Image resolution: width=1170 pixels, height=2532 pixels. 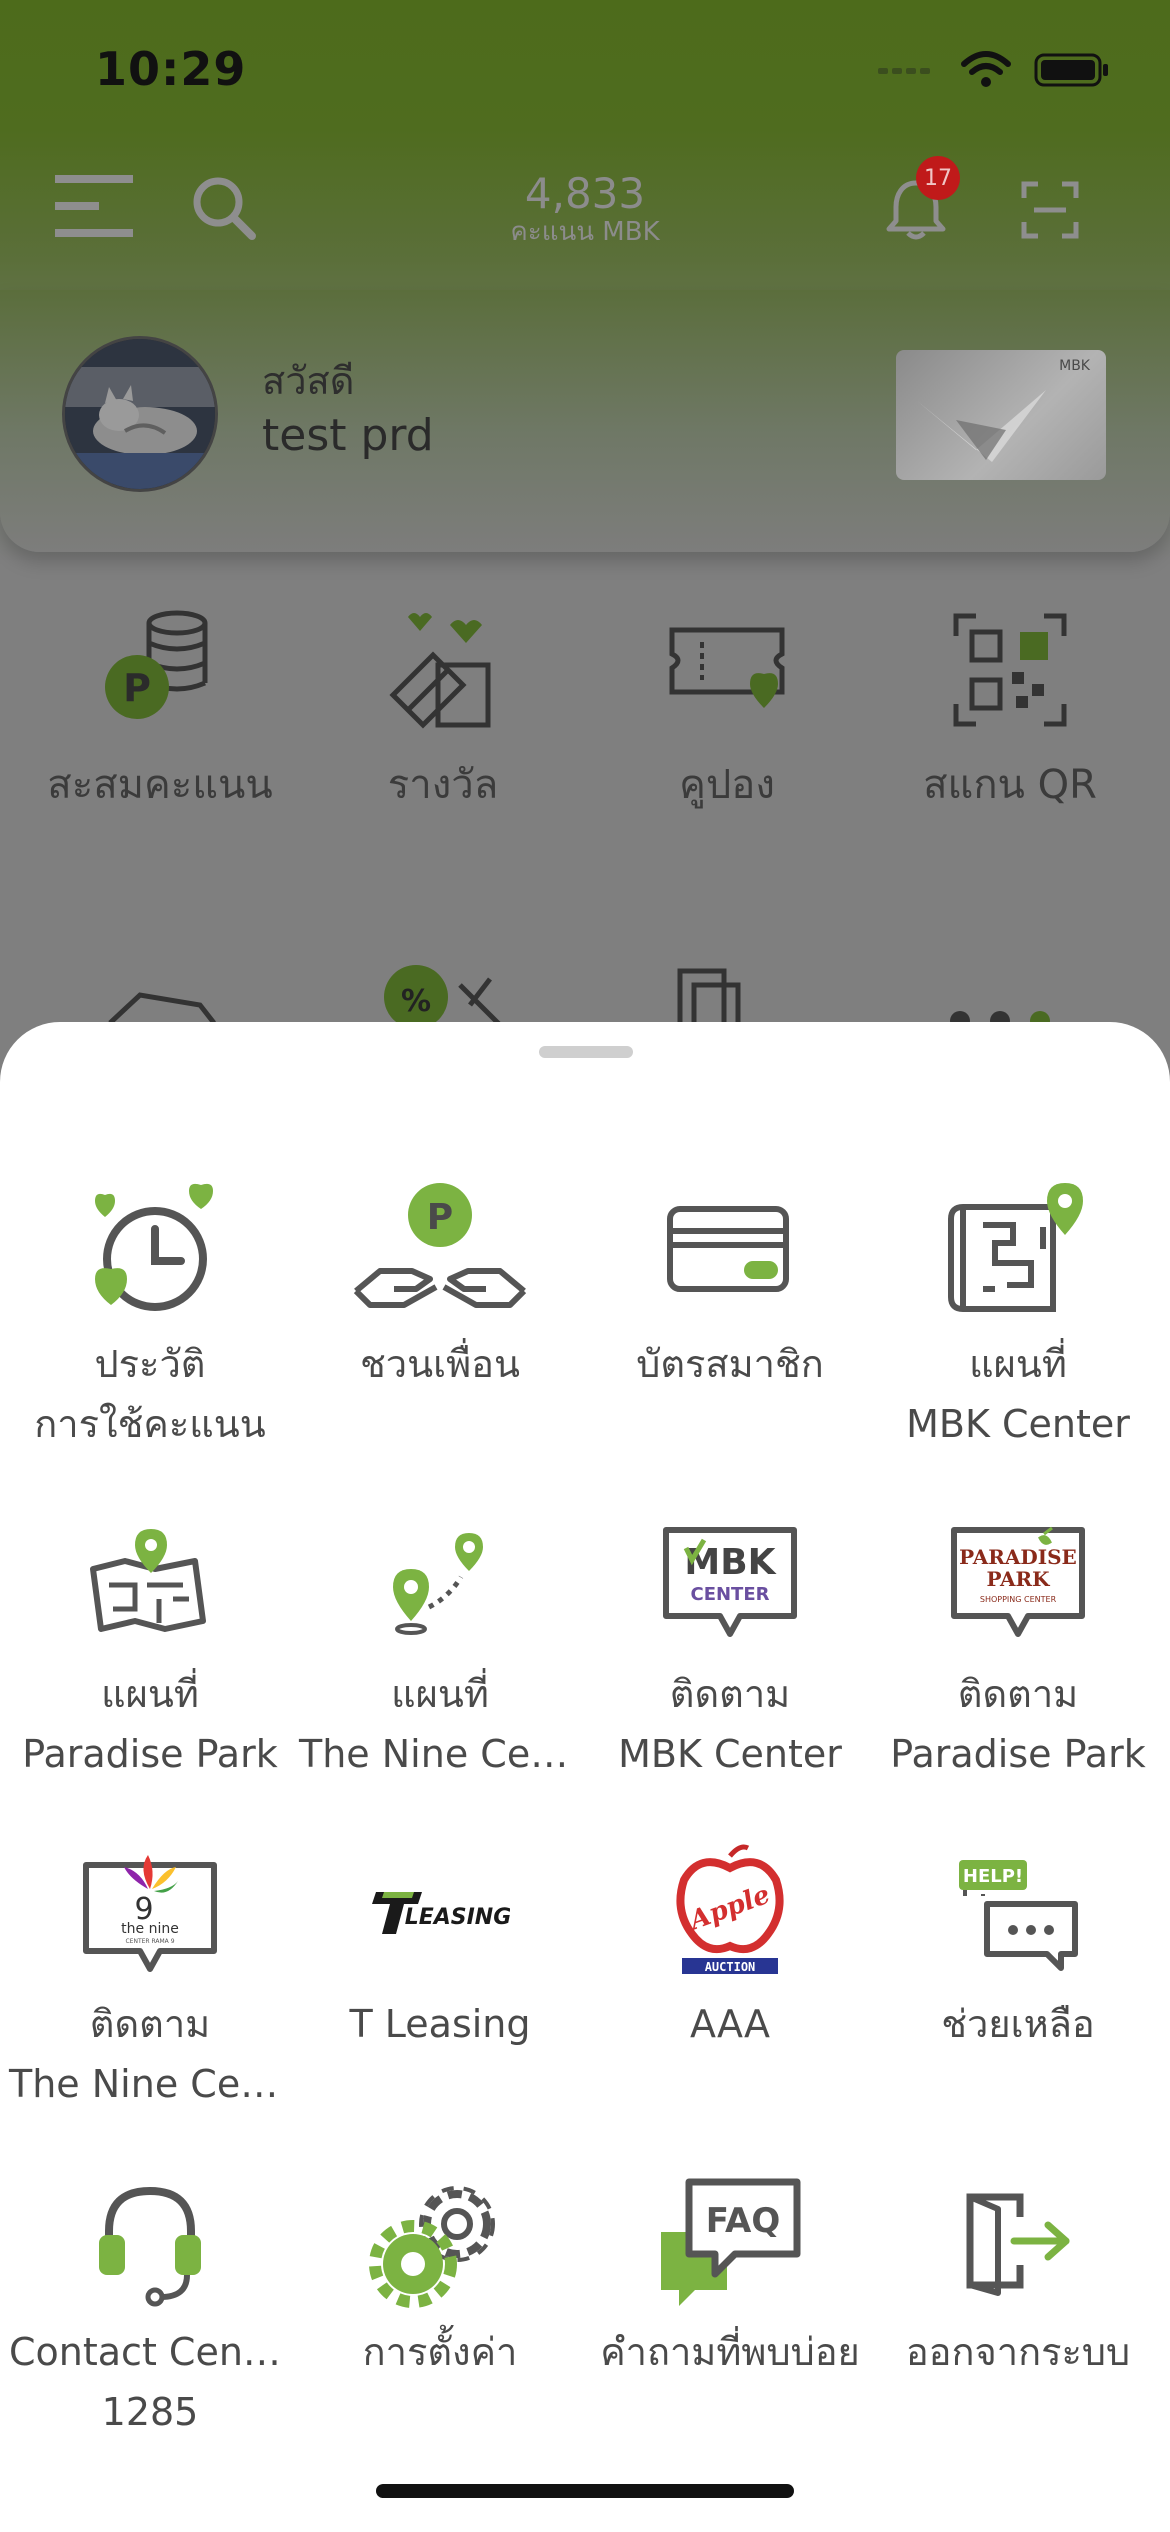 What do you see at coordinates (1018, 2244) in the screenshot?
I see `logout-icon` at bounding box center [1018, 2244].